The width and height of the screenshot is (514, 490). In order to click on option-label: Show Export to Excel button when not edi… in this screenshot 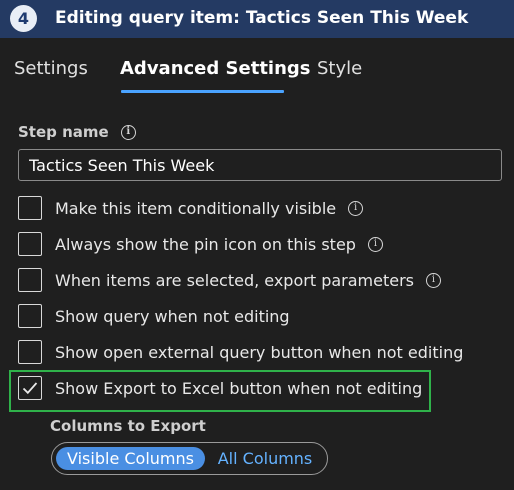, I will do `click(239, 388)`.